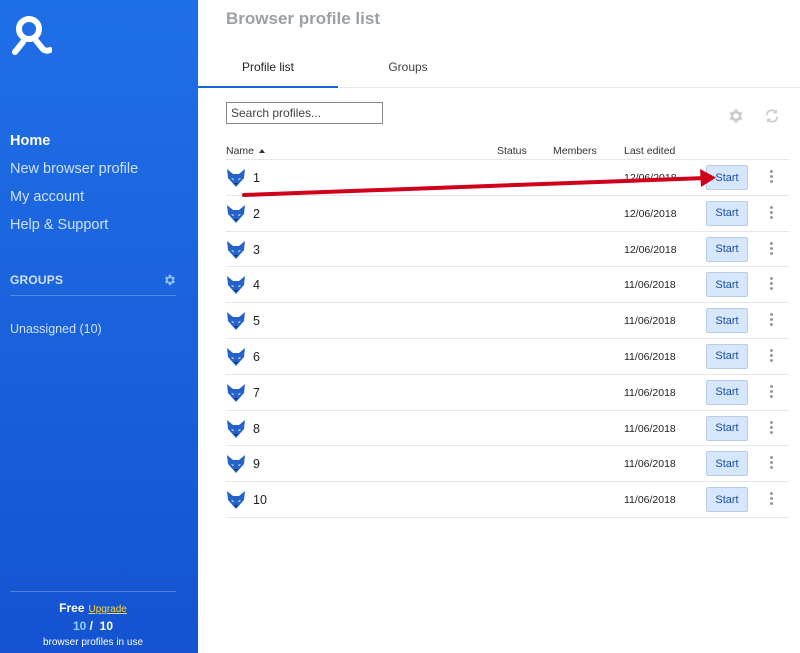 Image resolution: width=800 pixels, height=653 pixels. Describe the element at coordinates (507, 464) in the screenshot. I see `table-row: 9 11/06/2018 Start` at that location.